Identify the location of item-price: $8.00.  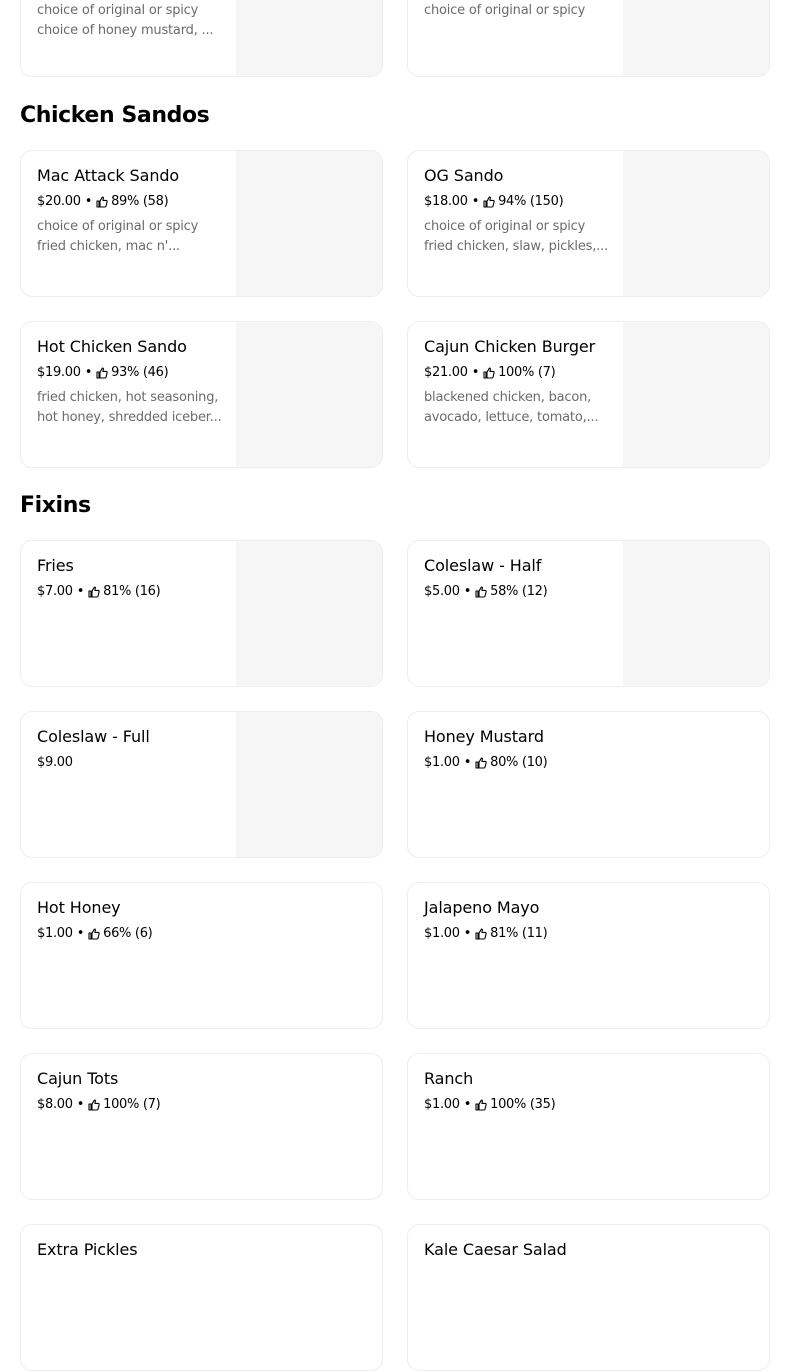
(55, 1104).